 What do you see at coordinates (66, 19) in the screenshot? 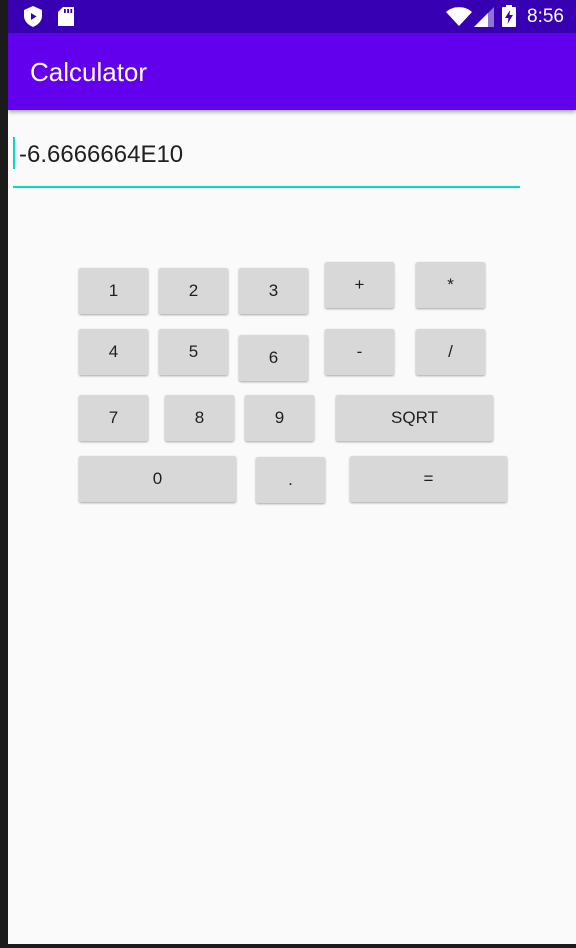
I see `sd-card-icon` at bounding box center [66, 19].